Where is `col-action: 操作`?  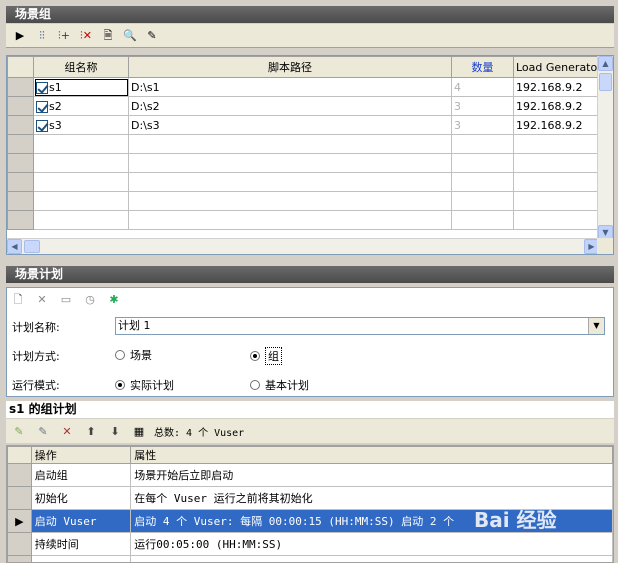 col-action: 操作 is located at coordinates (81, 455).